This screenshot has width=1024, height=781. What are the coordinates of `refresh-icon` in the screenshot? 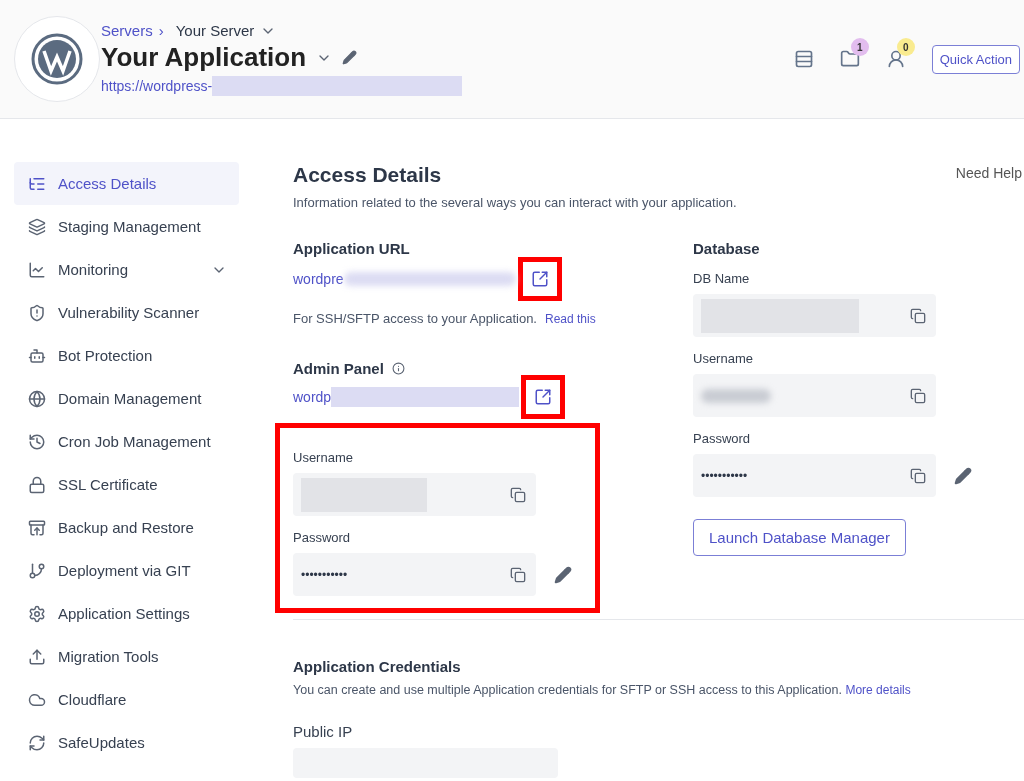 It's located at (37, 742).